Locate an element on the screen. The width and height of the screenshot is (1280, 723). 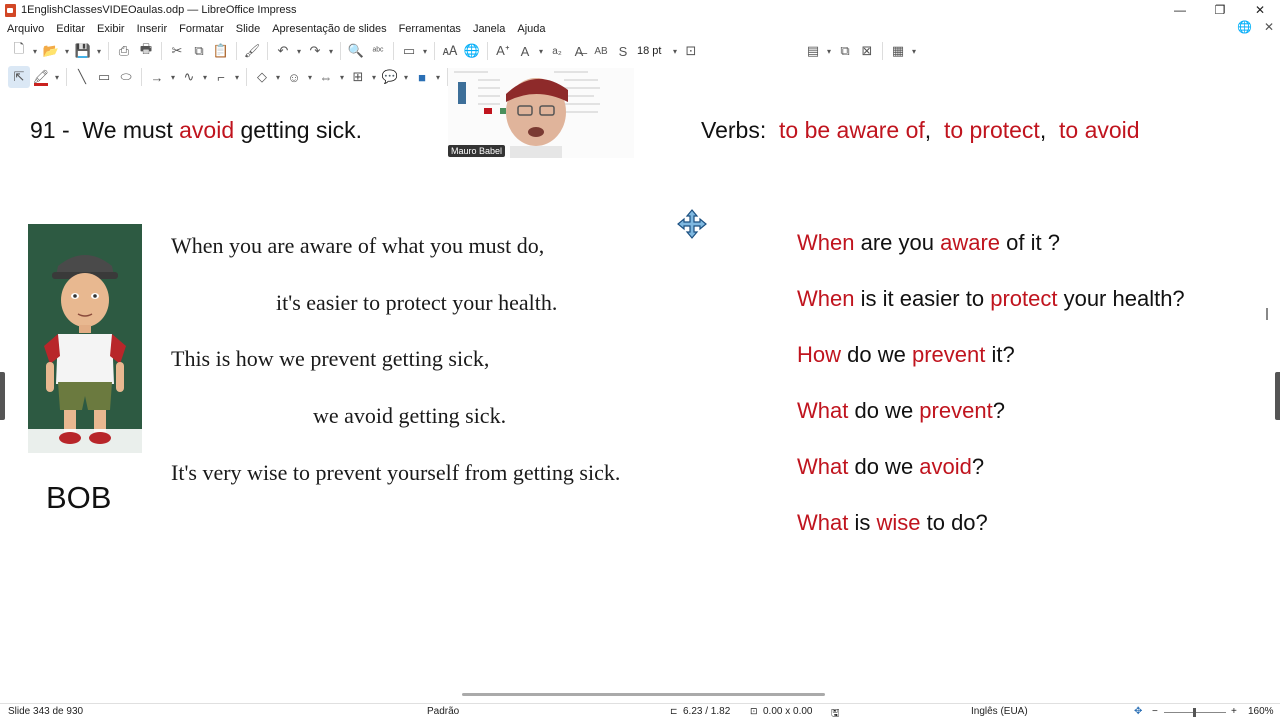
shadow-icon: S is located at coordinates (623, 51).